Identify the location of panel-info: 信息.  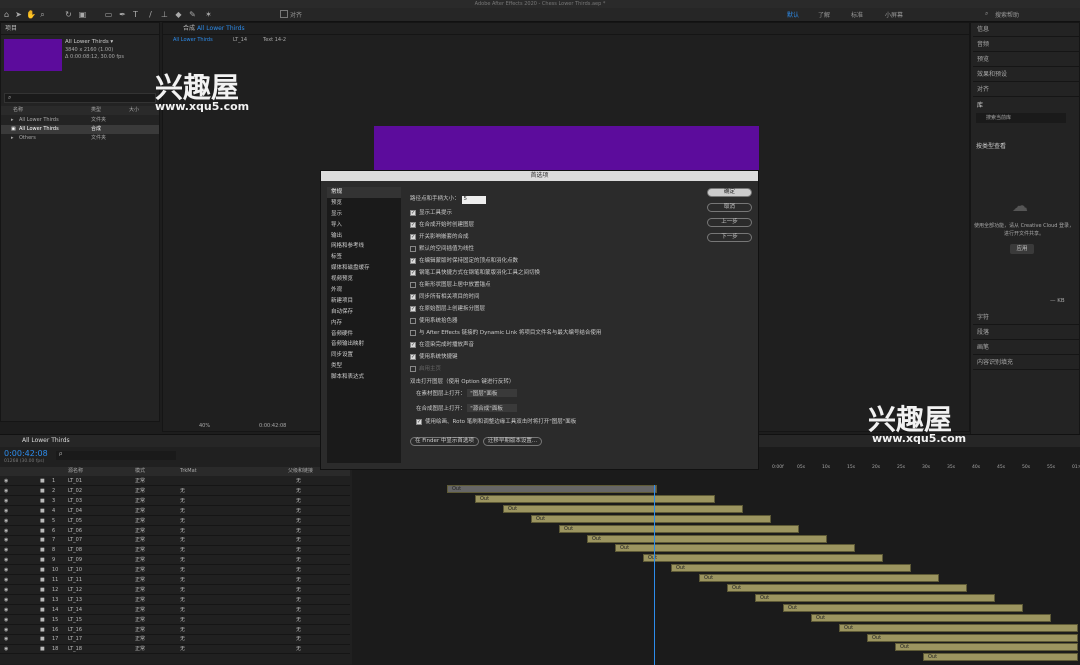
(1026, 29).